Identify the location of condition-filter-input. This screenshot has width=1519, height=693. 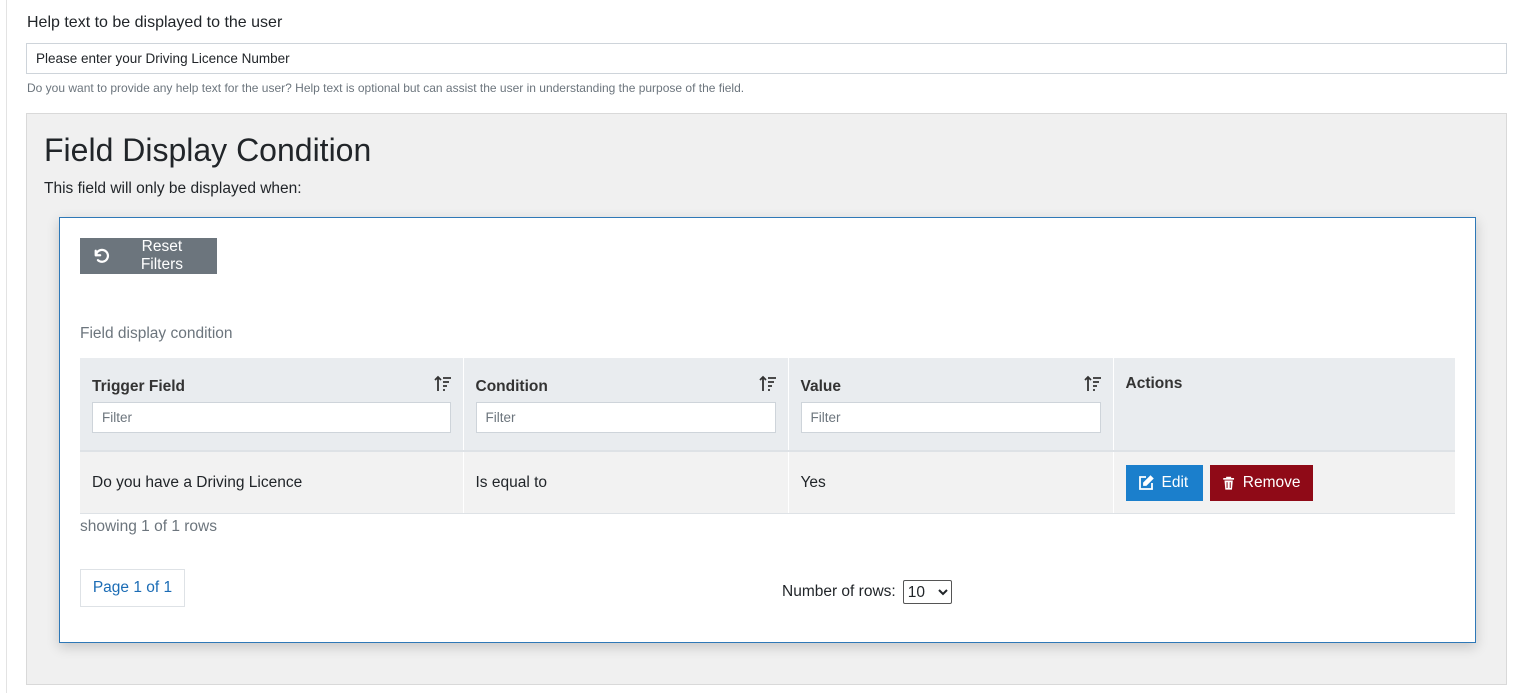
(625, 417).